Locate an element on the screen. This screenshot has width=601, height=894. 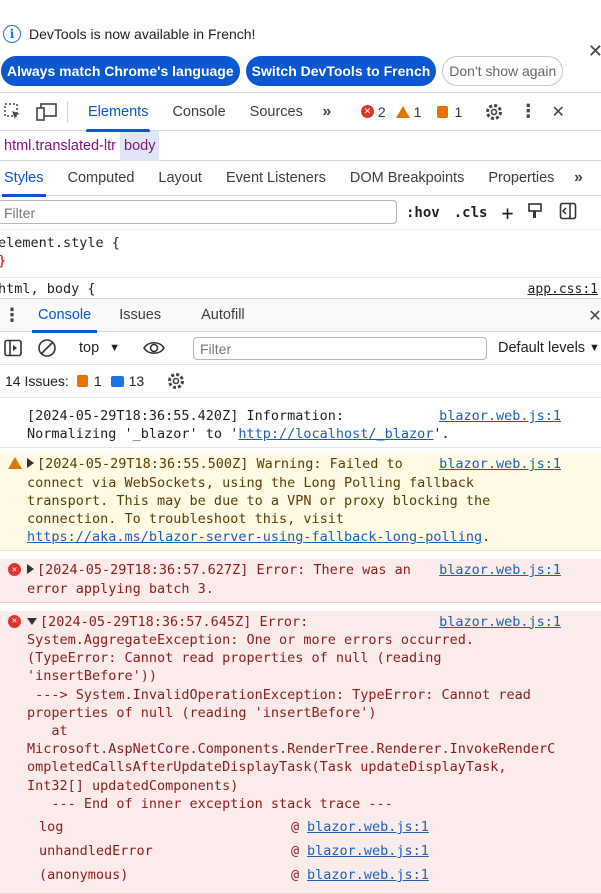
tab-dom-breakpoints: DOM Breakpoints is located at coordinates (407, 178).